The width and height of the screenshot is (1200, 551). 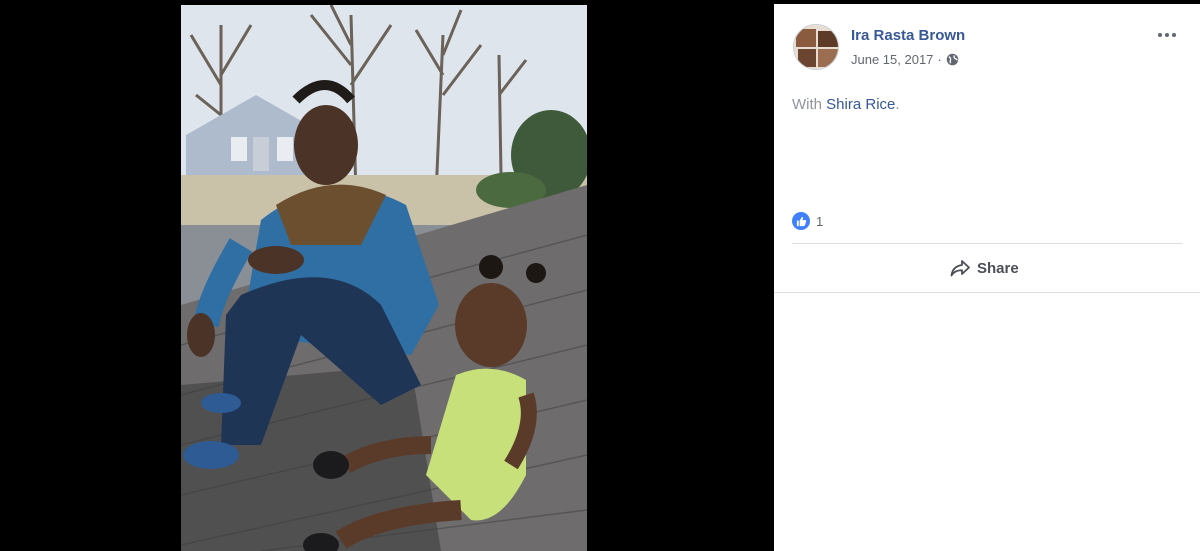 I want to click on post-caption: With Shira Rice., so click(x=846, y=104).